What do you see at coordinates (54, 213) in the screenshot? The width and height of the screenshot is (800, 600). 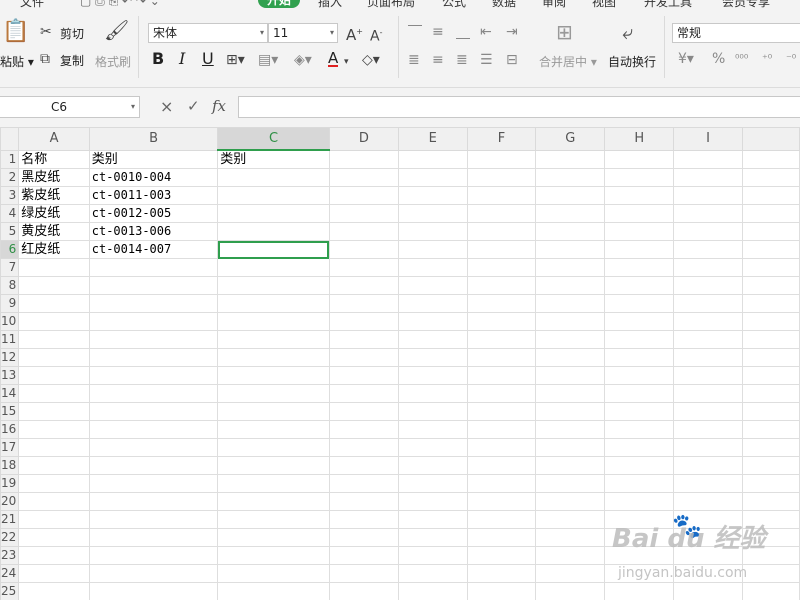 I see `grid-cell: 绿皮纸` at bounding box center [54, 213].